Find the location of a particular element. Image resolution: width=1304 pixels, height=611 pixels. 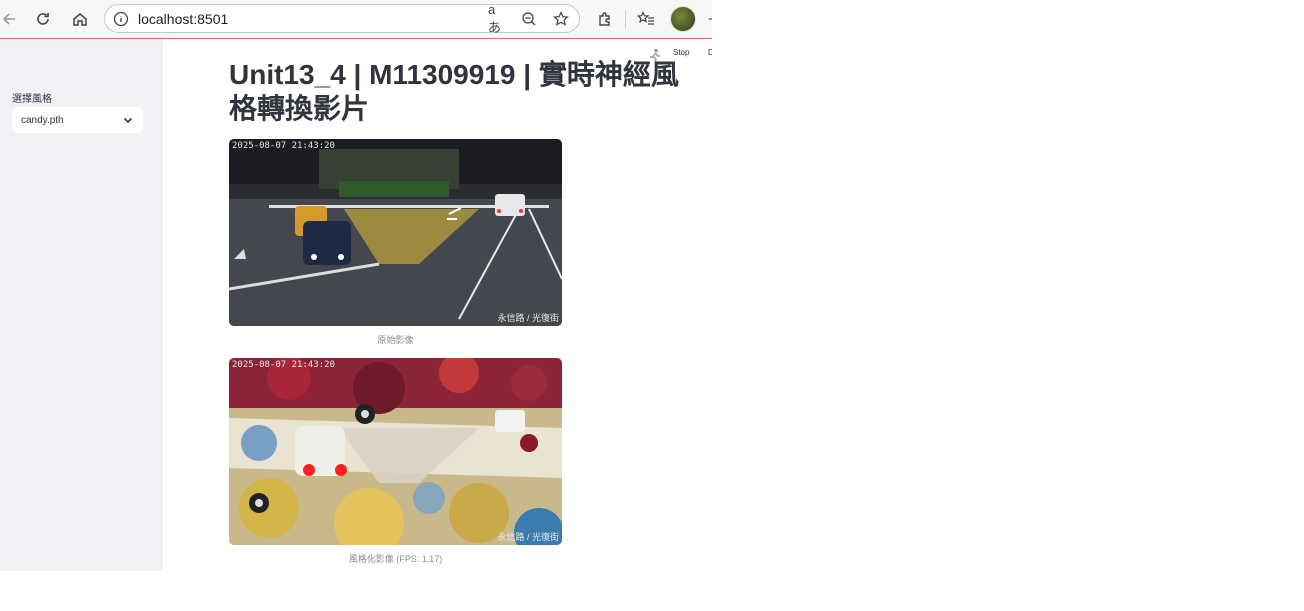

original-timestamp: 2025-08-07 21:43:20 is located at coordinates (283, 146).